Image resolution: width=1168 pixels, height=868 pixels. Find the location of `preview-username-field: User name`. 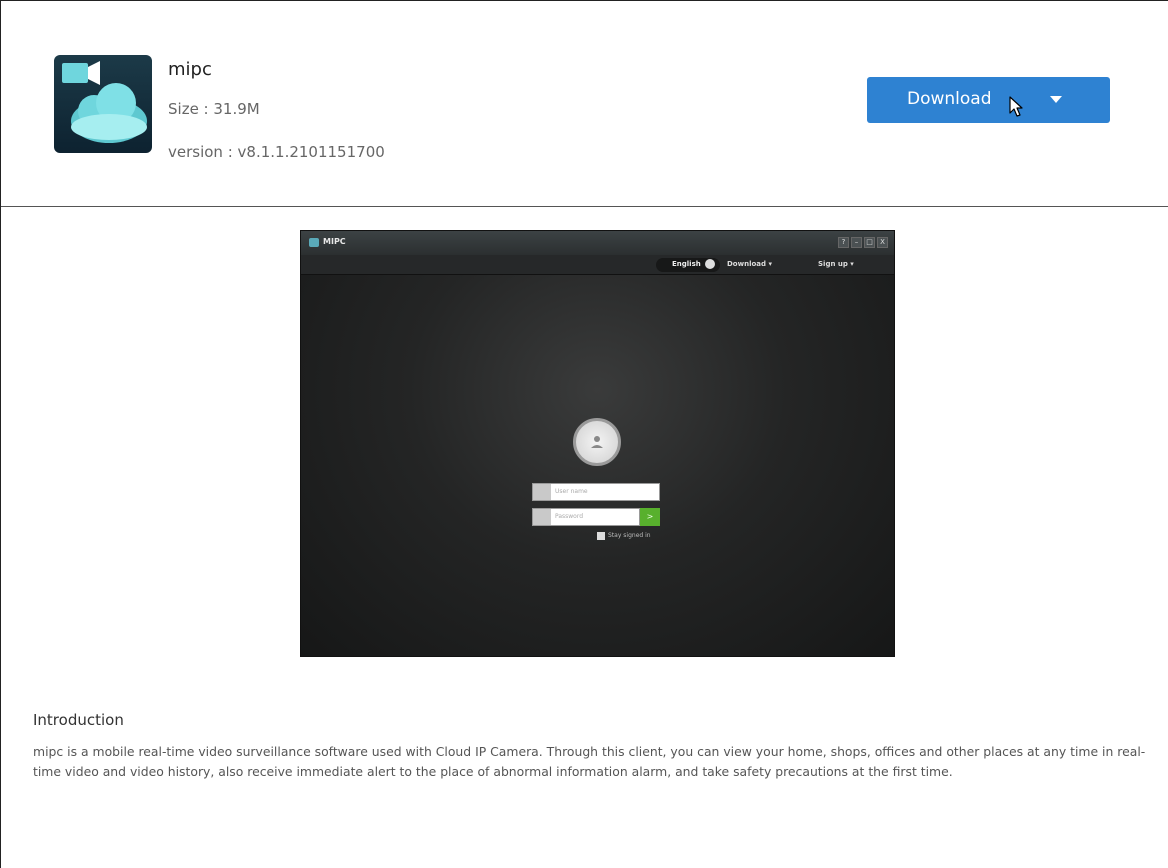

preview-username-field: User name is located at coordinates (596, 492).